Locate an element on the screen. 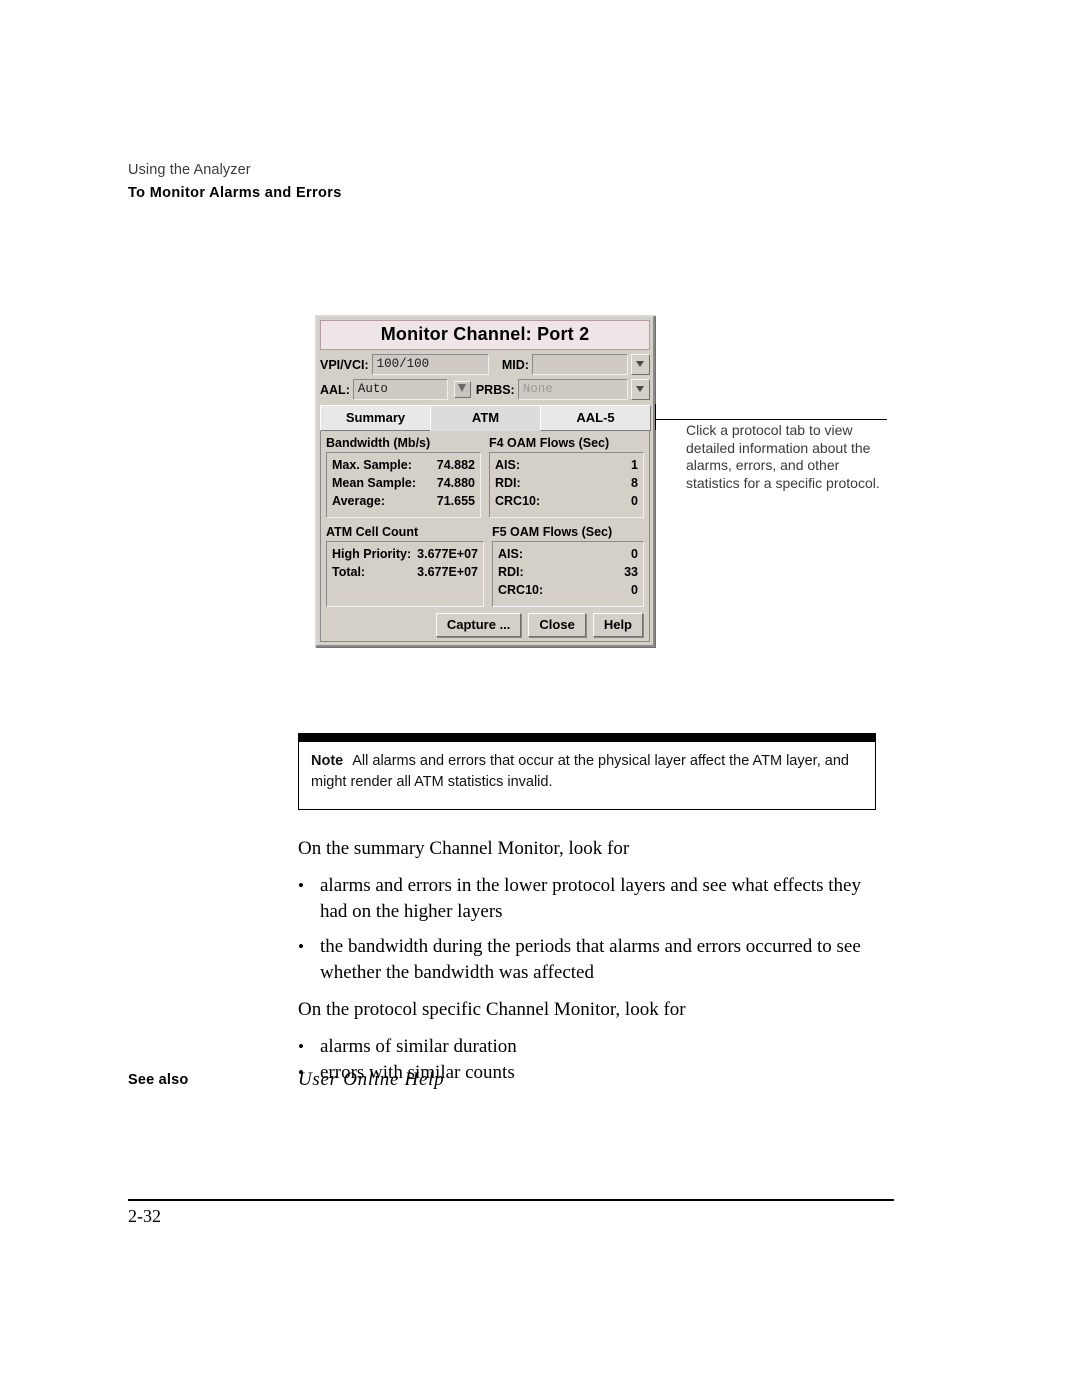 This screenshot has width=1080, height=1397. dialog-button-row: Capture ... Close Help is located at coordinates (485, 625).